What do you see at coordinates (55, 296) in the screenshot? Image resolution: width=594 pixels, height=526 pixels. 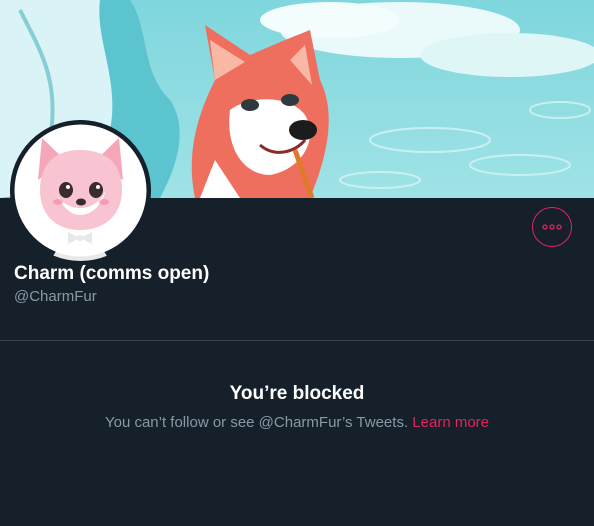 I see `profile-handle: @CharmFur` at bounding box center [55, 296].